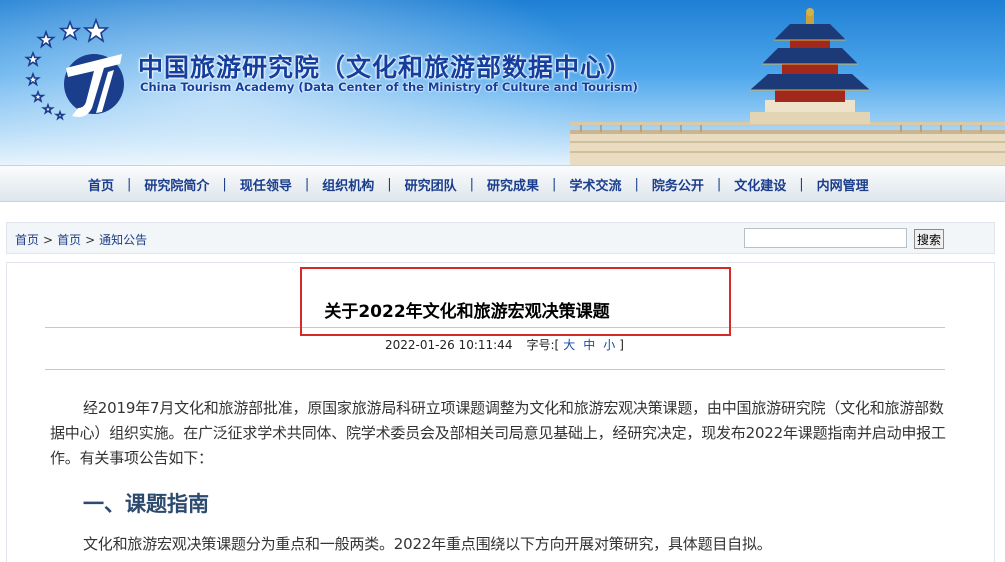  I want to click on nav-item-label: 现任领导, so click(266, 184).